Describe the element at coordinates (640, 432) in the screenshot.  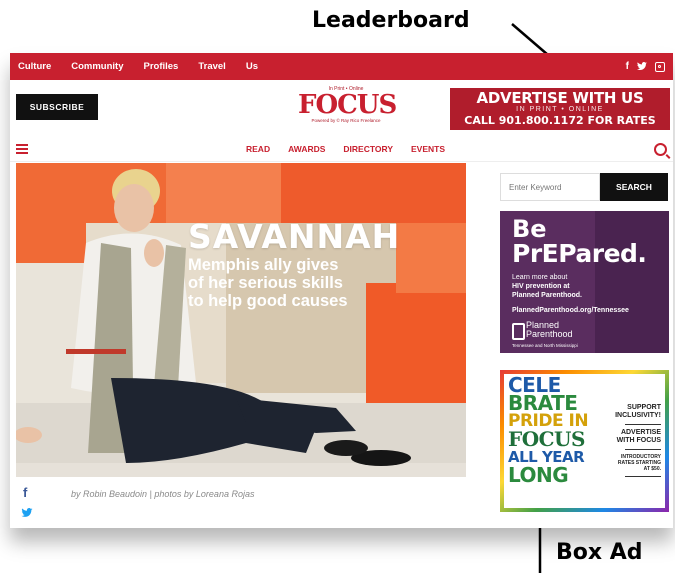
I see `pride-advertise-1: ADVERTISE` at that location.